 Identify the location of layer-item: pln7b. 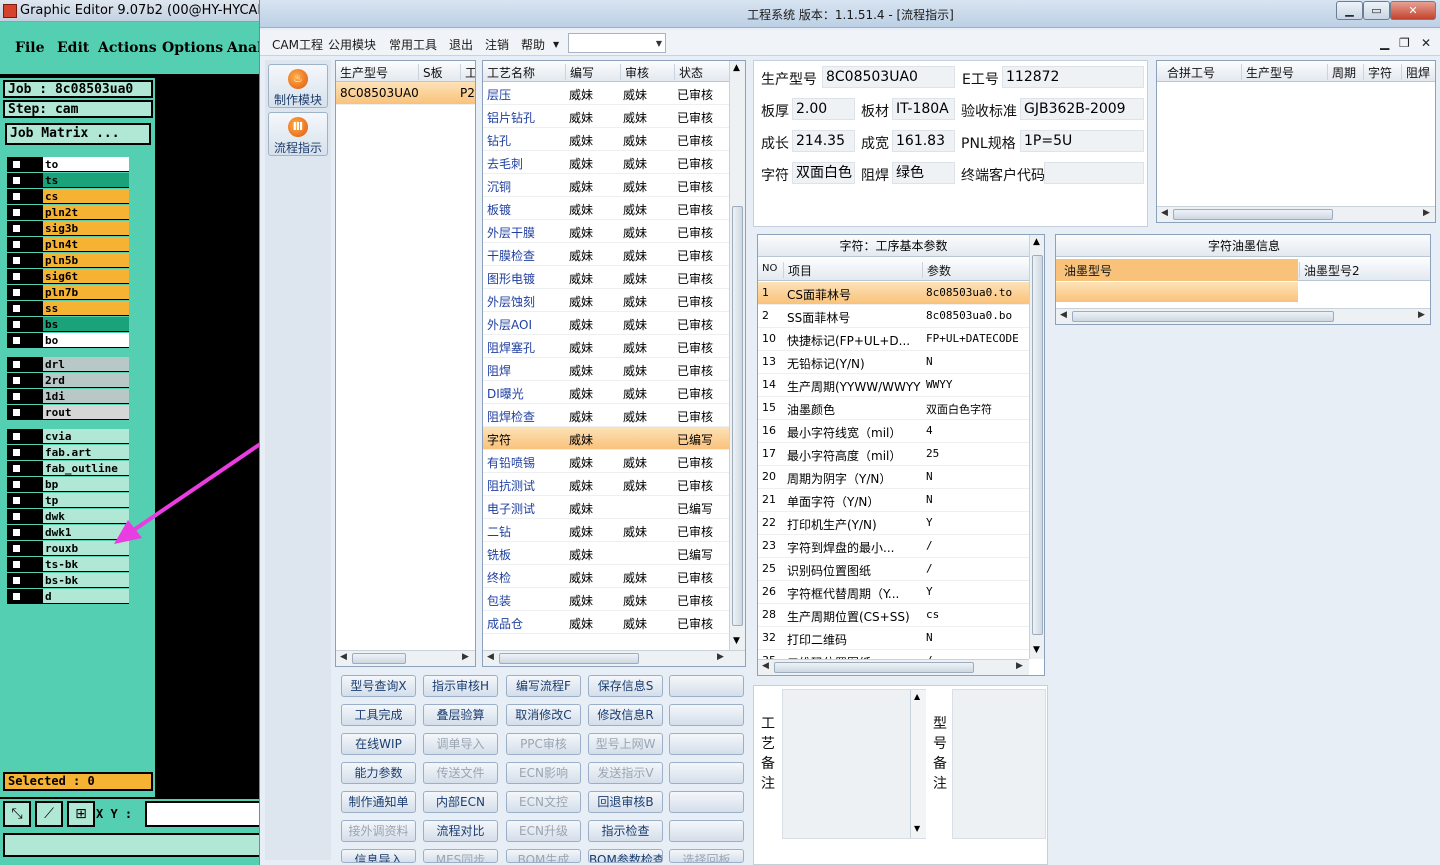
(68, 292).